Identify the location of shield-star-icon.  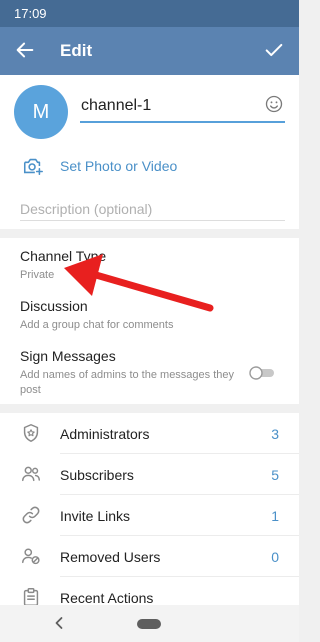
(31, 433).